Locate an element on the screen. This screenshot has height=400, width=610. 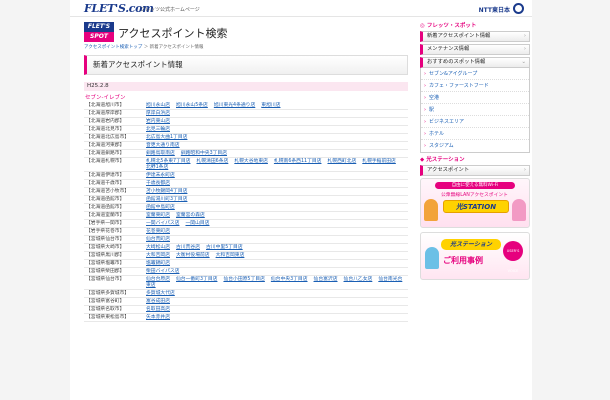
shop-link: 北野1条店 is located at coordinates (157, 167).